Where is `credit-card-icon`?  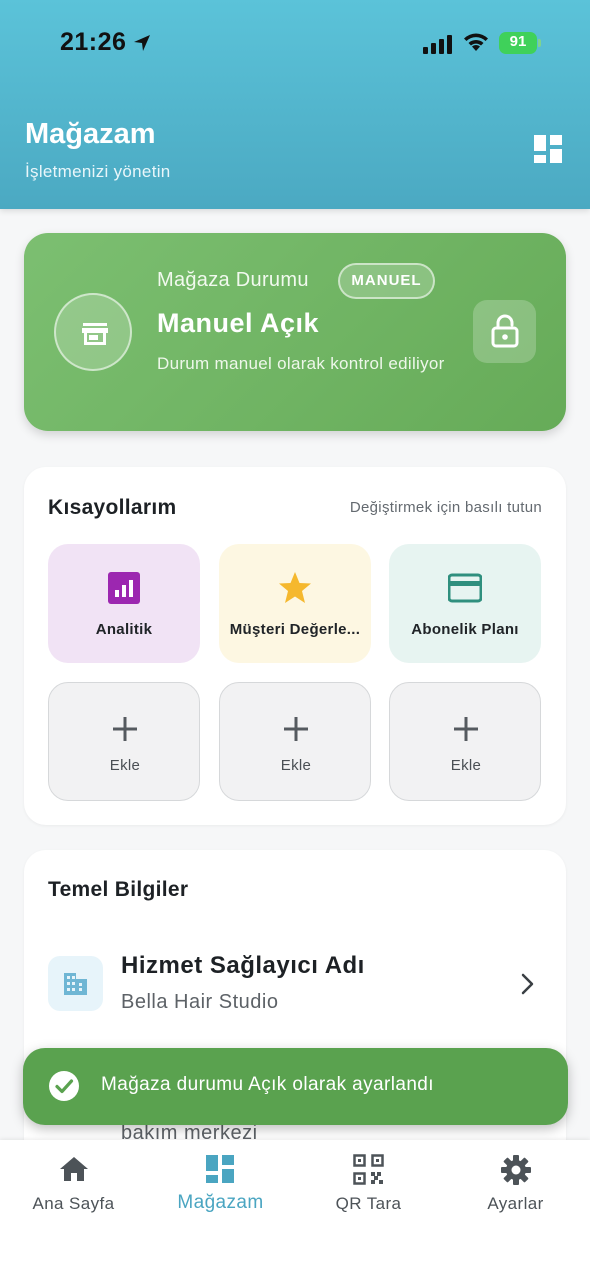
credit-card-icon is located at coordinates (465, 588).